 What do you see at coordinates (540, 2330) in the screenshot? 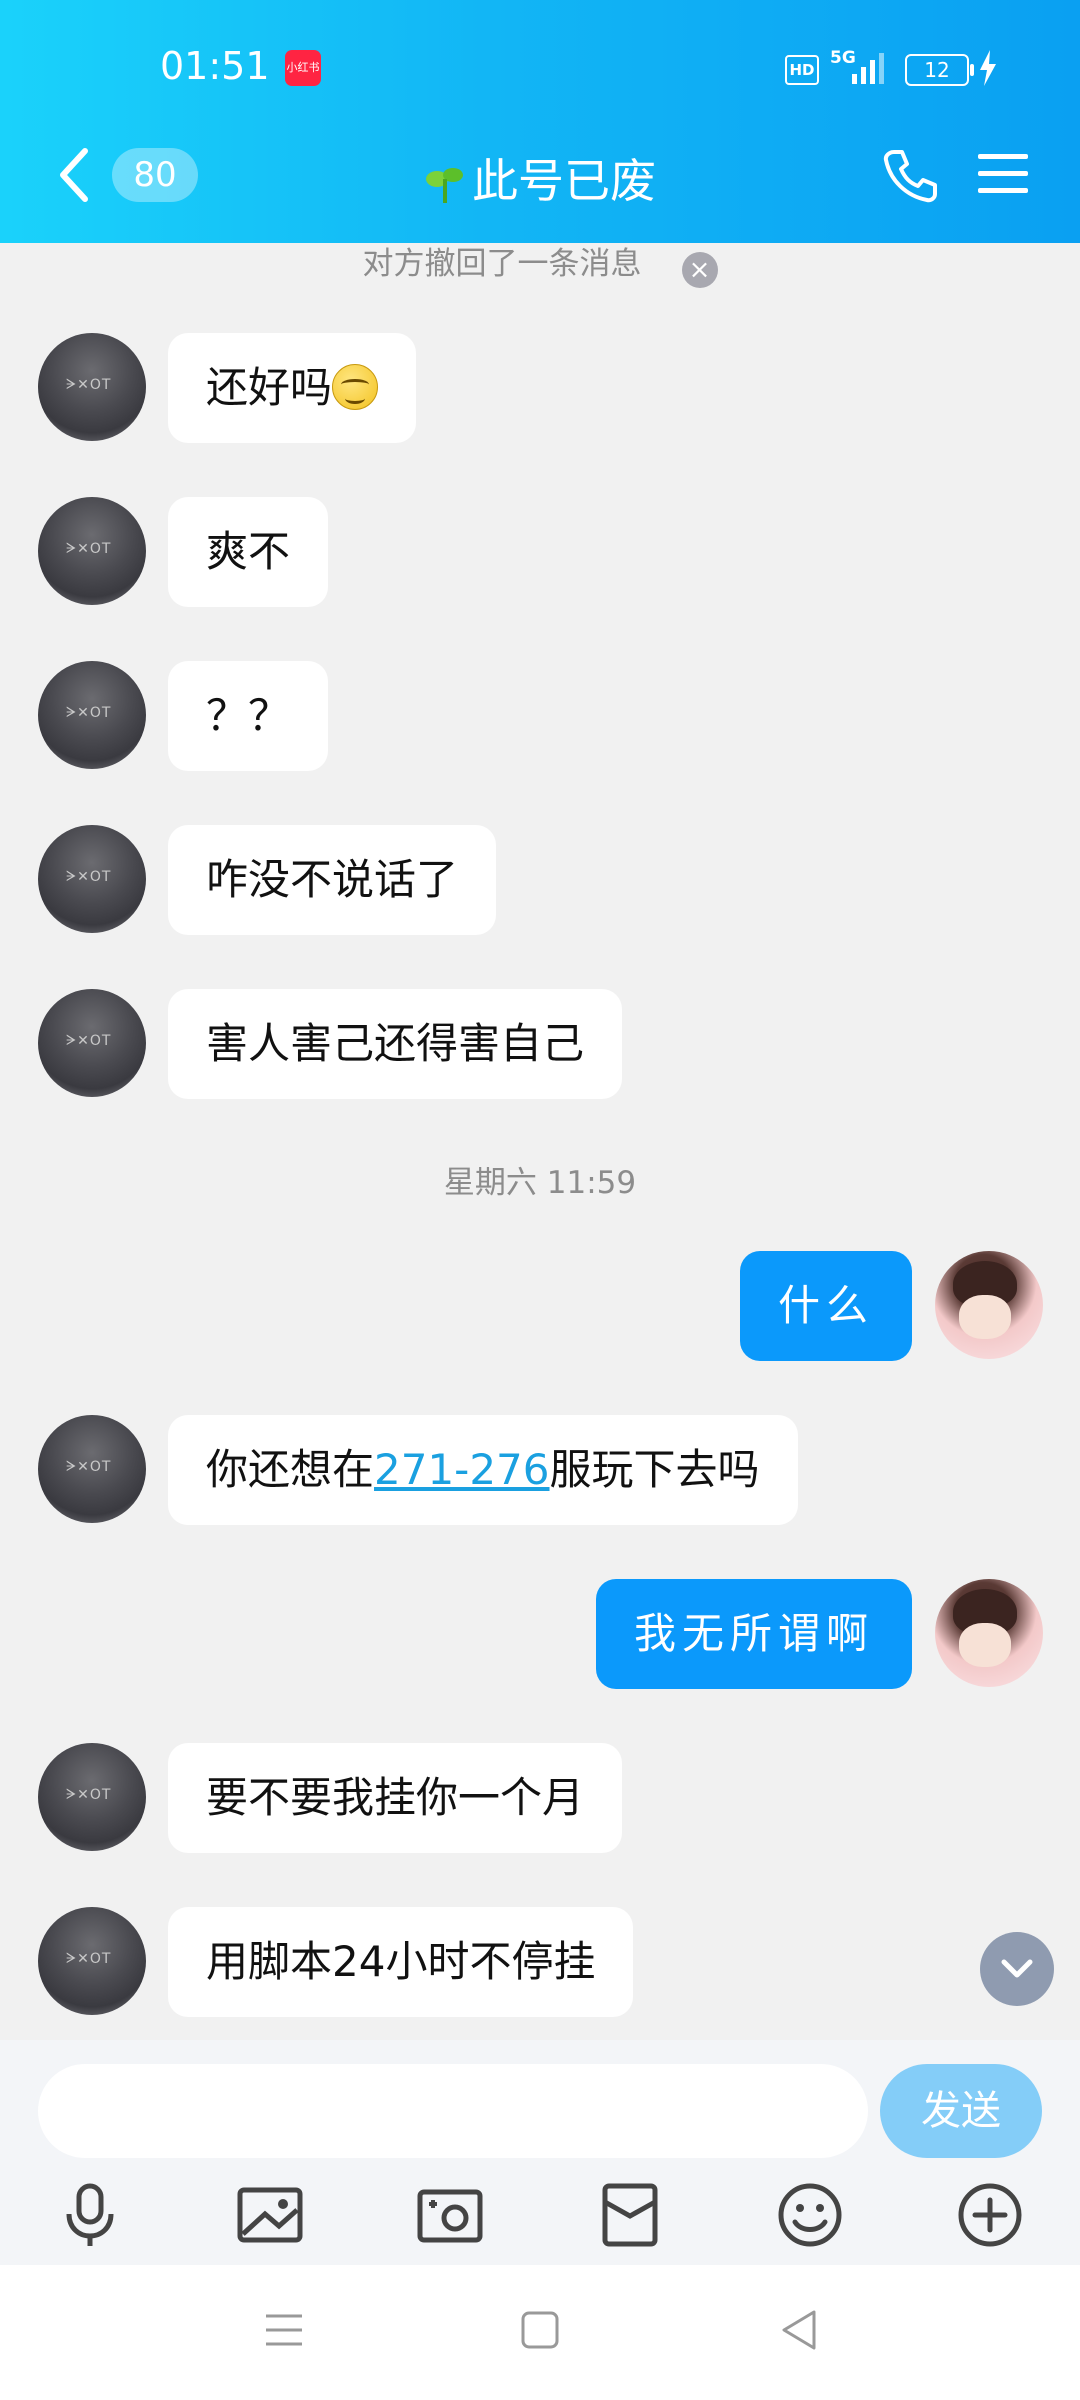
I see `home-icon` at bounding box center [540, 2330].